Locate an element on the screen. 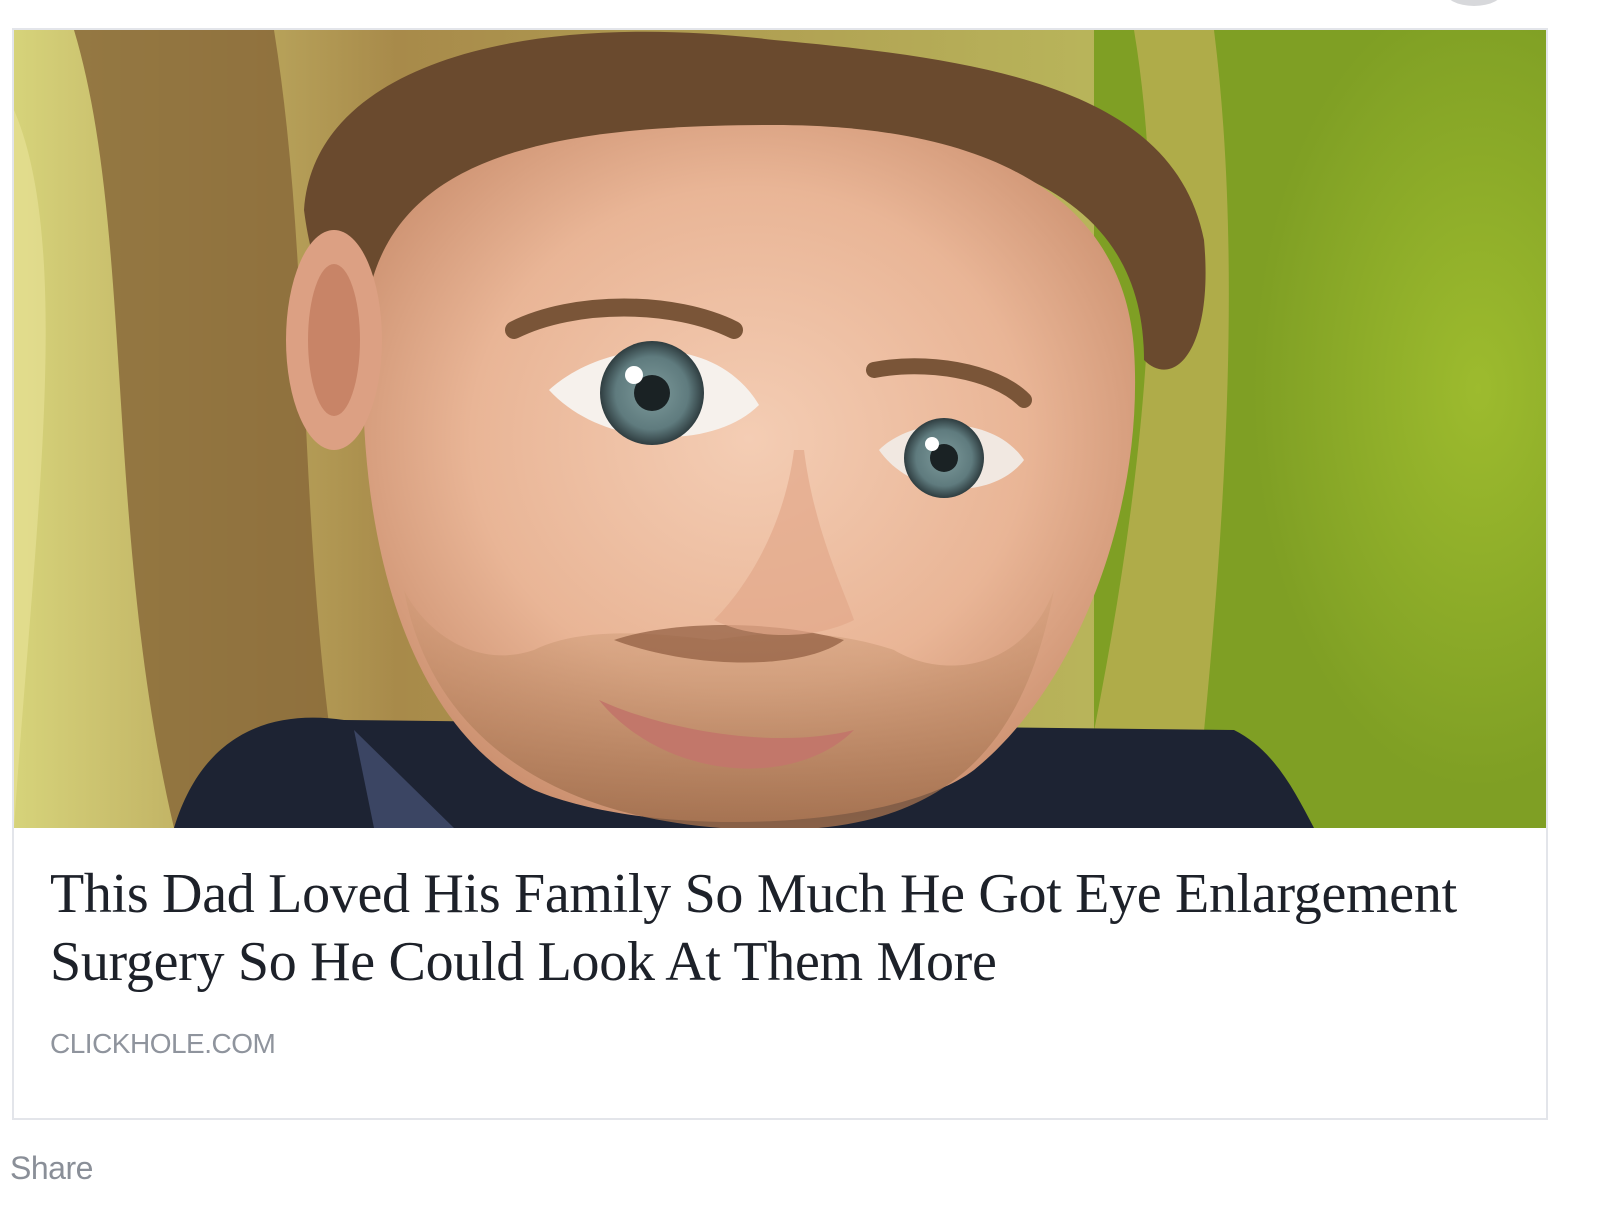  link-domain: CLICKHOLE.COM is located at coordinates (163, 1043).